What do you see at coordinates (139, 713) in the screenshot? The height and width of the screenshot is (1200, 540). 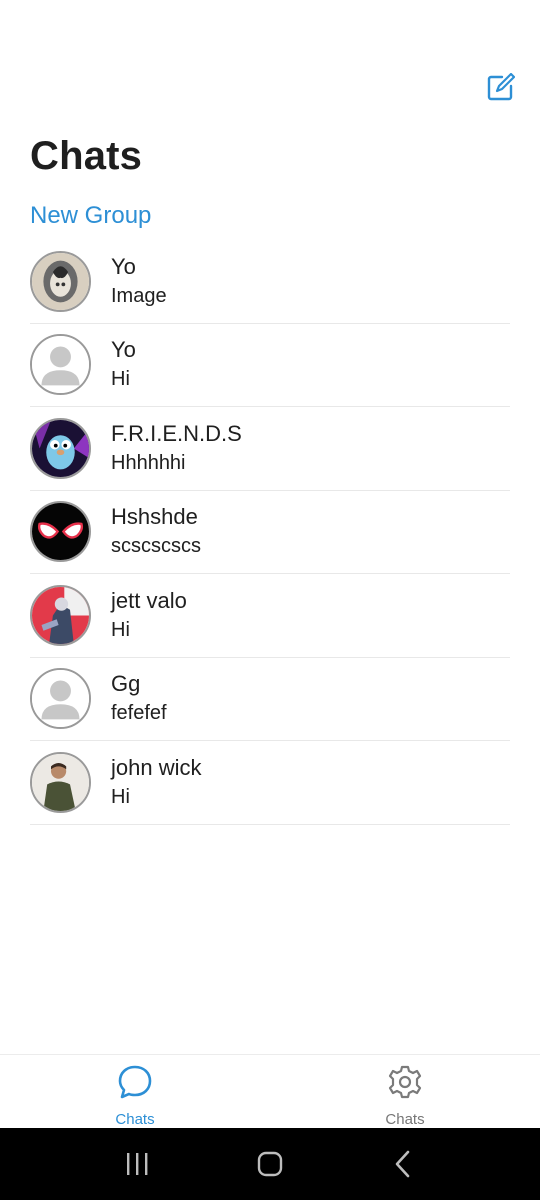 I see `chat-last-message: fefefef` at bounding box center [139, 713].